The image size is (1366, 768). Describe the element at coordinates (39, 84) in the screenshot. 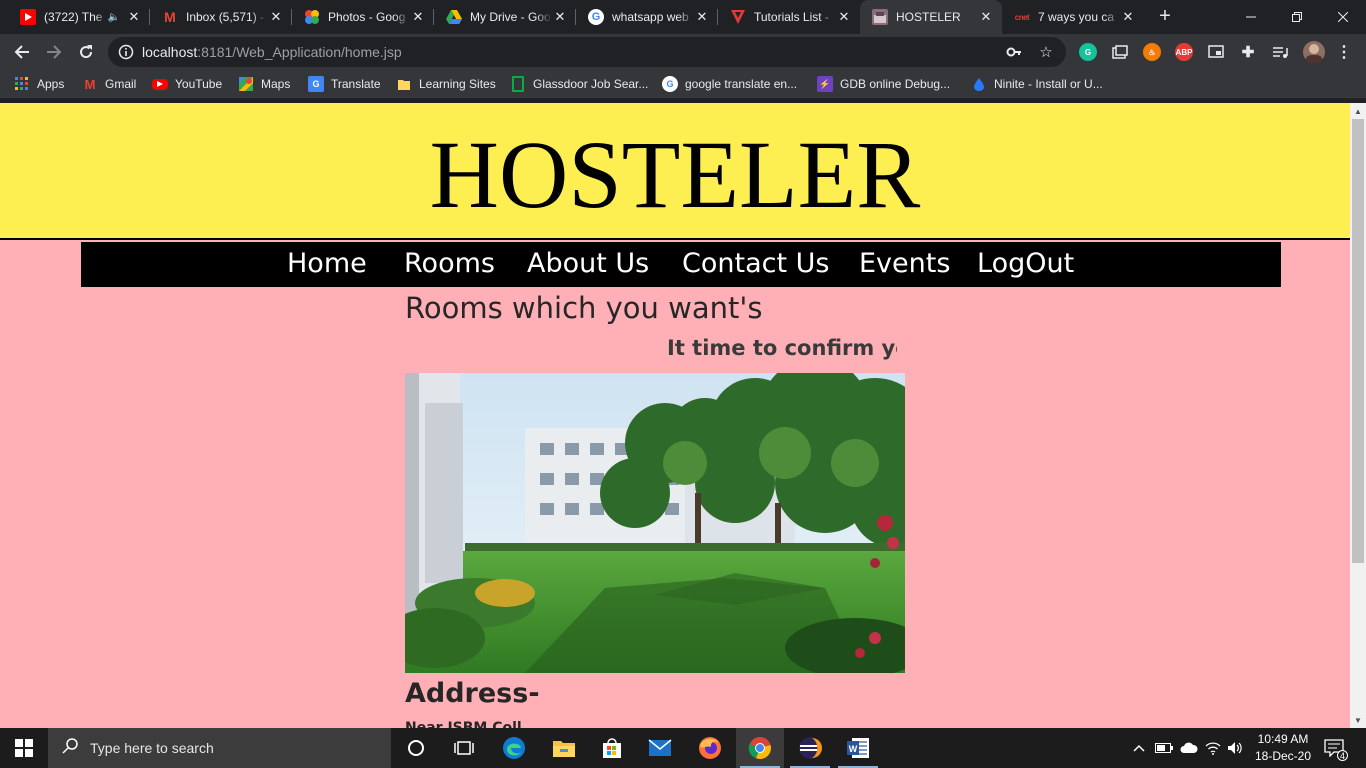

I see `bookmark-apps: Apps` at that location.